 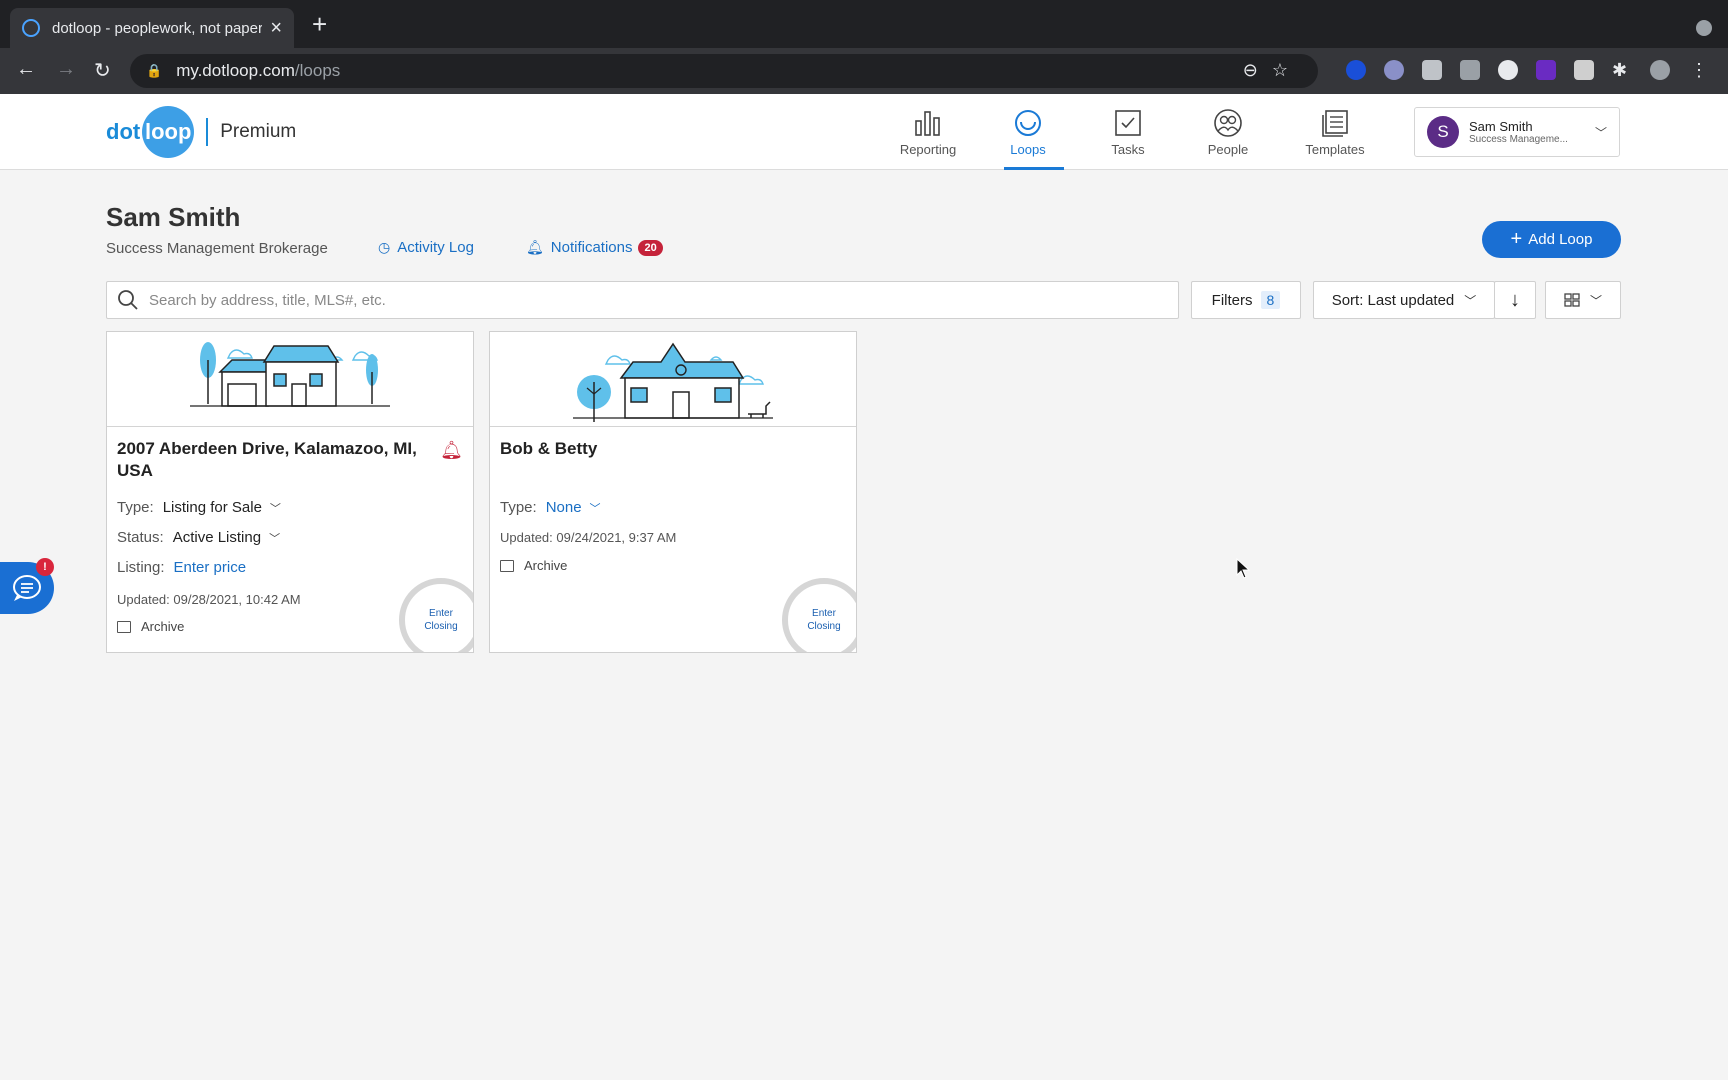 What do you see at coordinates (1246, 300) in the screenshot?
I see `filters-button: Filters 8` at bounding box center [1246, 300].